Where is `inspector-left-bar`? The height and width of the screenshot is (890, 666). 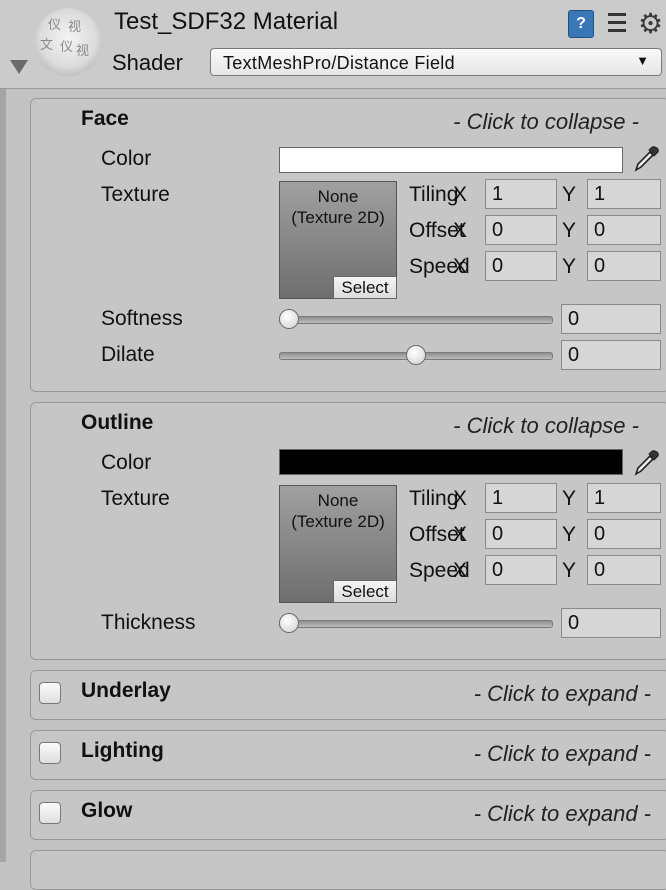
inspector-left-bar is located at coordinates (3, 475).